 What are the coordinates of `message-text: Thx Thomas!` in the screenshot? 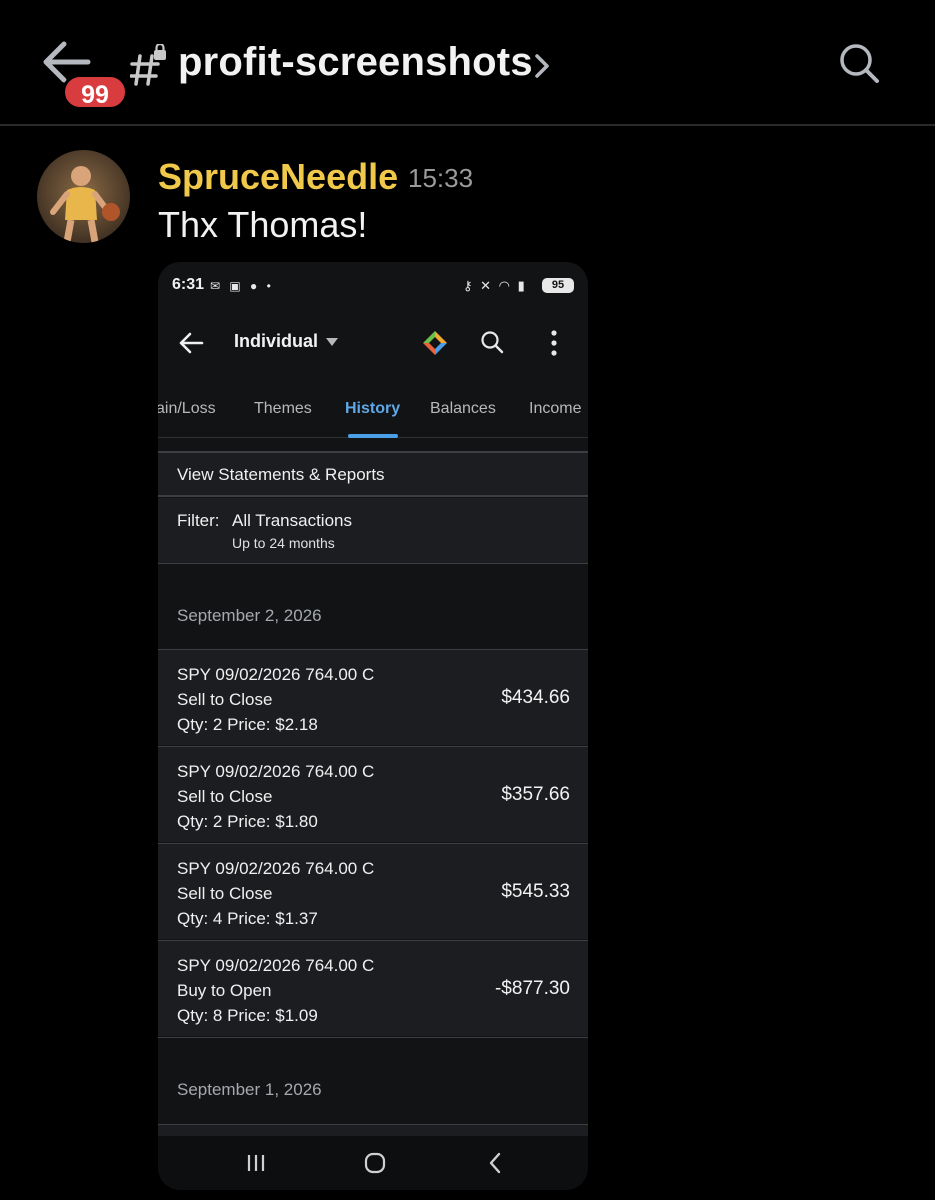 It's located at (263, 224).